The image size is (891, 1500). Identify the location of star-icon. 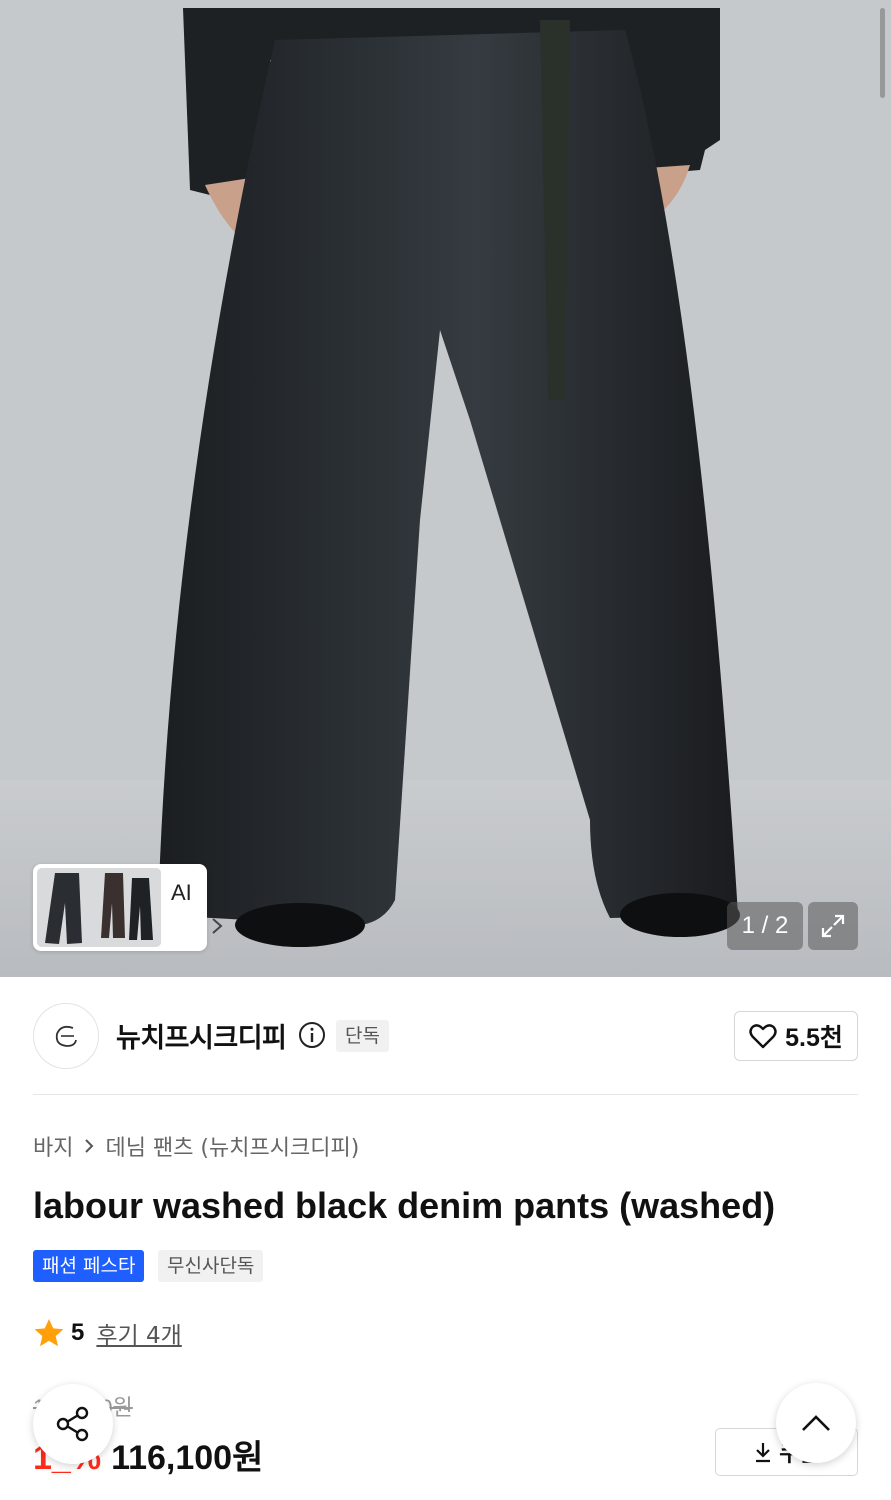
(49, 1333).